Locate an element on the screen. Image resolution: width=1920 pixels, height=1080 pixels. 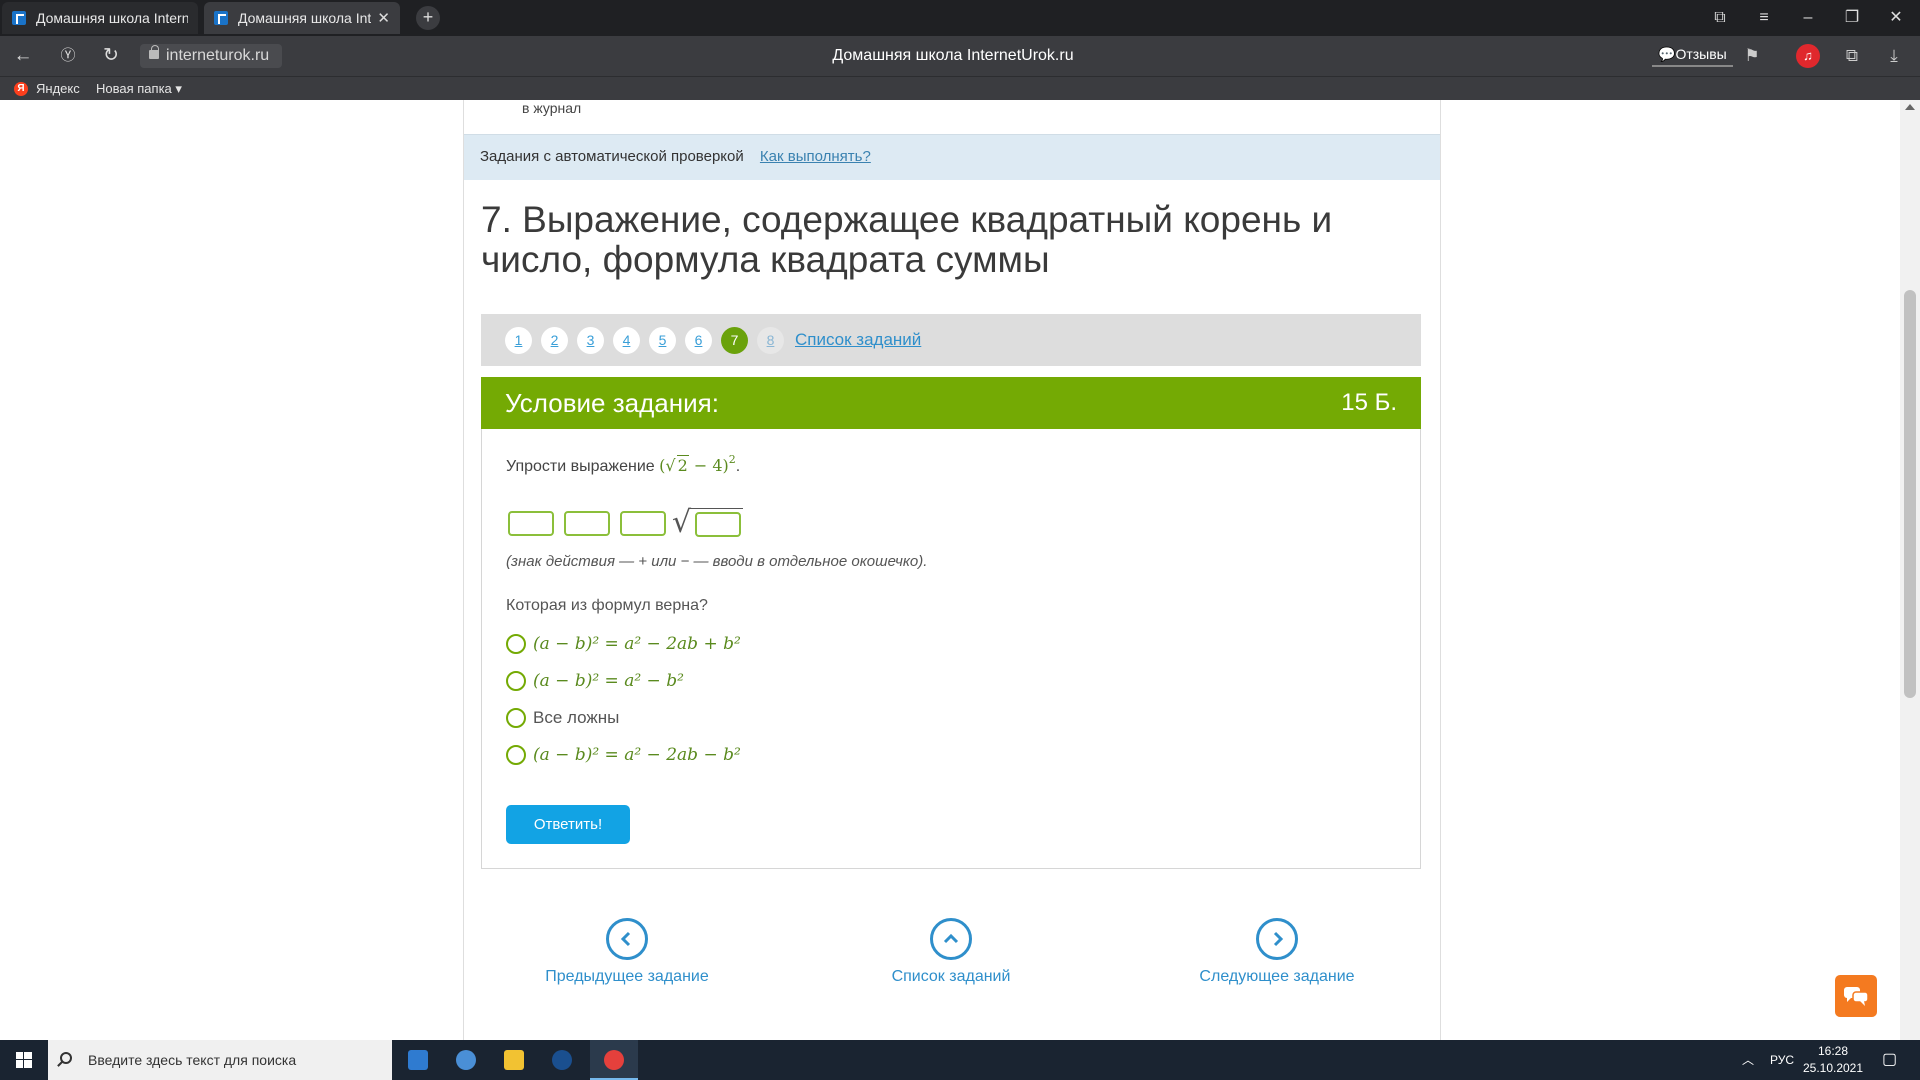
option-label: (a − b)² = a² − 2ab − b² is located at coordinates (637, 754).